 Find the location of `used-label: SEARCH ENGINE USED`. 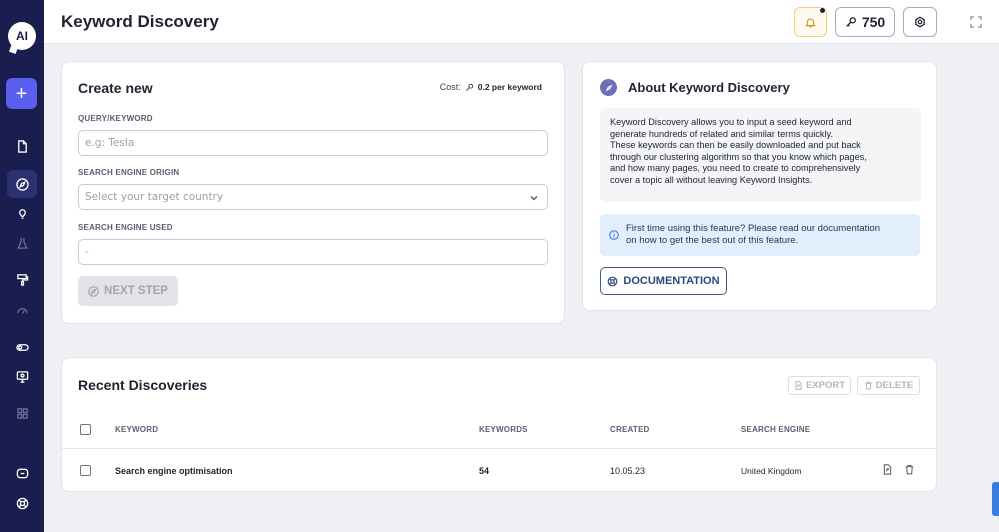

used-label: SEARCH ENGINE USED is located at coordinates (125, 227).